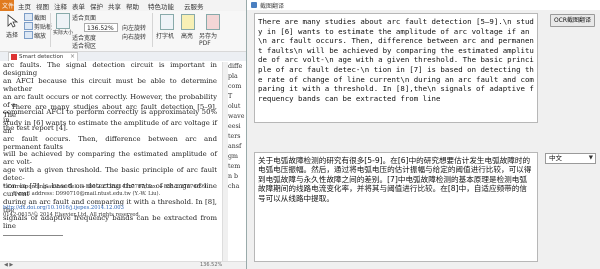  I want to click on file-menu-button: 文件, so click(7, 5).